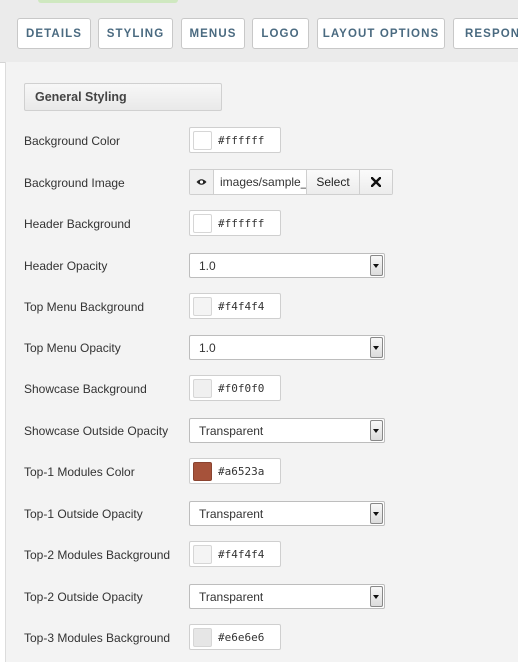  Describe the element at coordinates (97, 638) in the screenshot. I see `top3-modules-background-label: Top-3 Modules Background` at that location.